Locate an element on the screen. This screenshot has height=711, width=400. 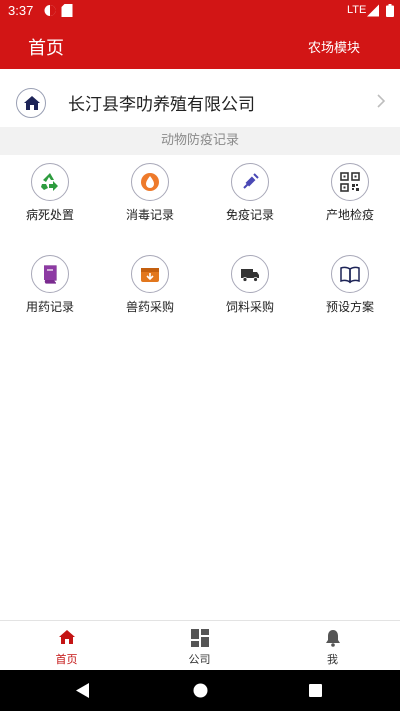
recents-icon is located at coordinates (315, 690).